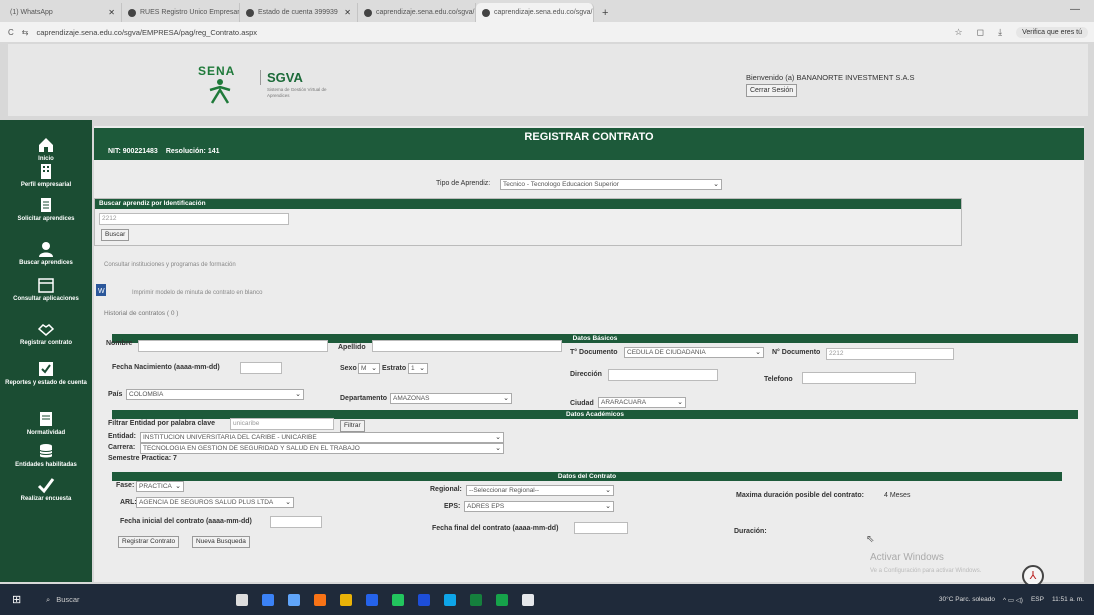  I want to click on extensions-icon: ◻, so click(980, 32).